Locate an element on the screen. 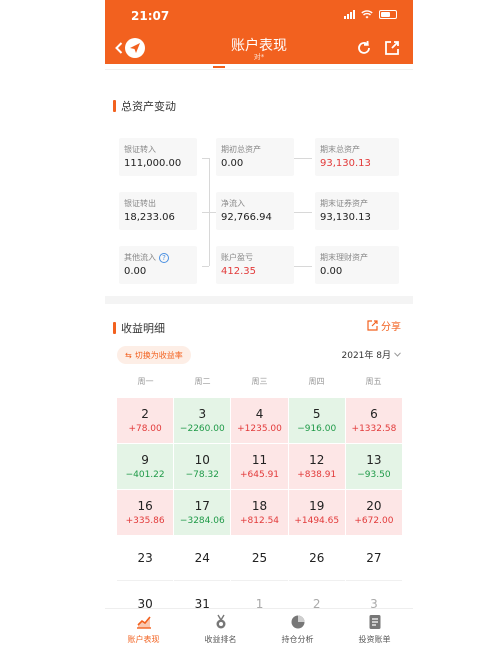 The width and height of the screenshot is (500, 650). calendar-day-cell: 9 −401.22 is located at coordinates (145, 466).